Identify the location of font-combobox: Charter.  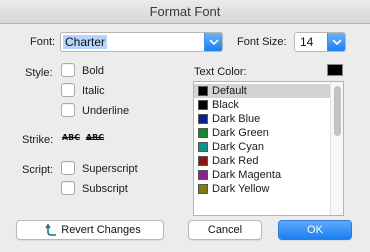
(141, 42).